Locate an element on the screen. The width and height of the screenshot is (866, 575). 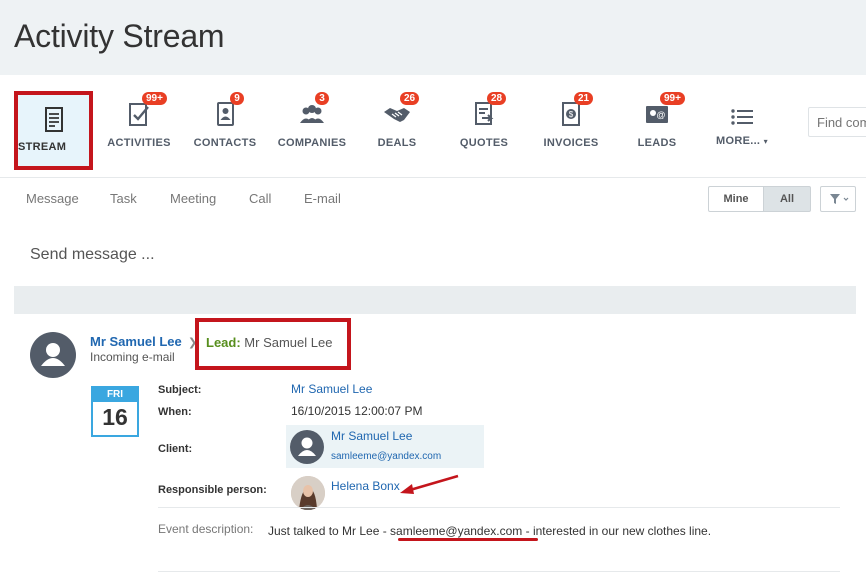
stream-icon is located at coordinates (53, 119).